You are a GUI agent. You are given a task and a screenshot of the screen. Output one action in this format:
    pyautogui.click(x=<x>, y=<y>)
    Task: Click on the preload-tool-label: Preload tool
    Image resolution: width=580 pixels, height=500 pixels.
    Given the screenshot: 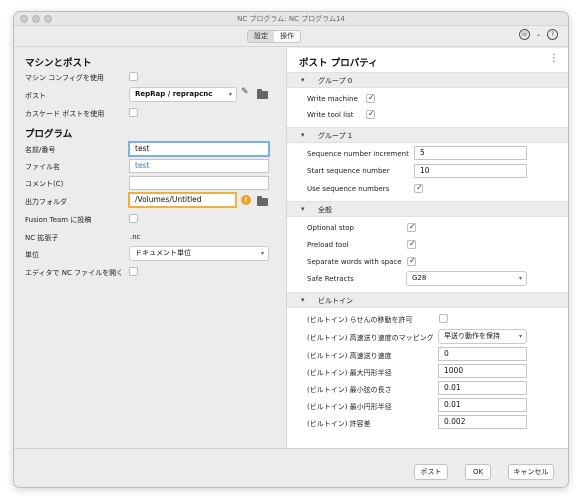 What is the action you would take?
    pyautogui.click(x=328, y=245)
    